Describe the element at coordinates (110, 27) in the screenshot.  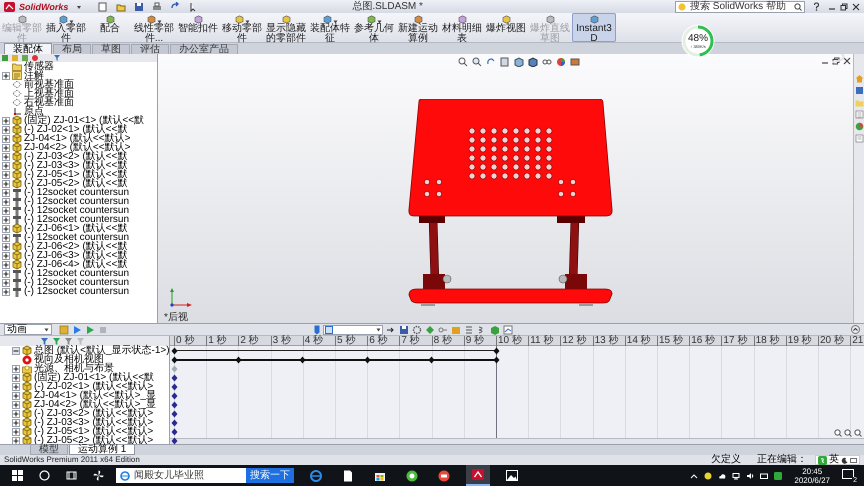
I see `ribbon-button: 配合` at that location.